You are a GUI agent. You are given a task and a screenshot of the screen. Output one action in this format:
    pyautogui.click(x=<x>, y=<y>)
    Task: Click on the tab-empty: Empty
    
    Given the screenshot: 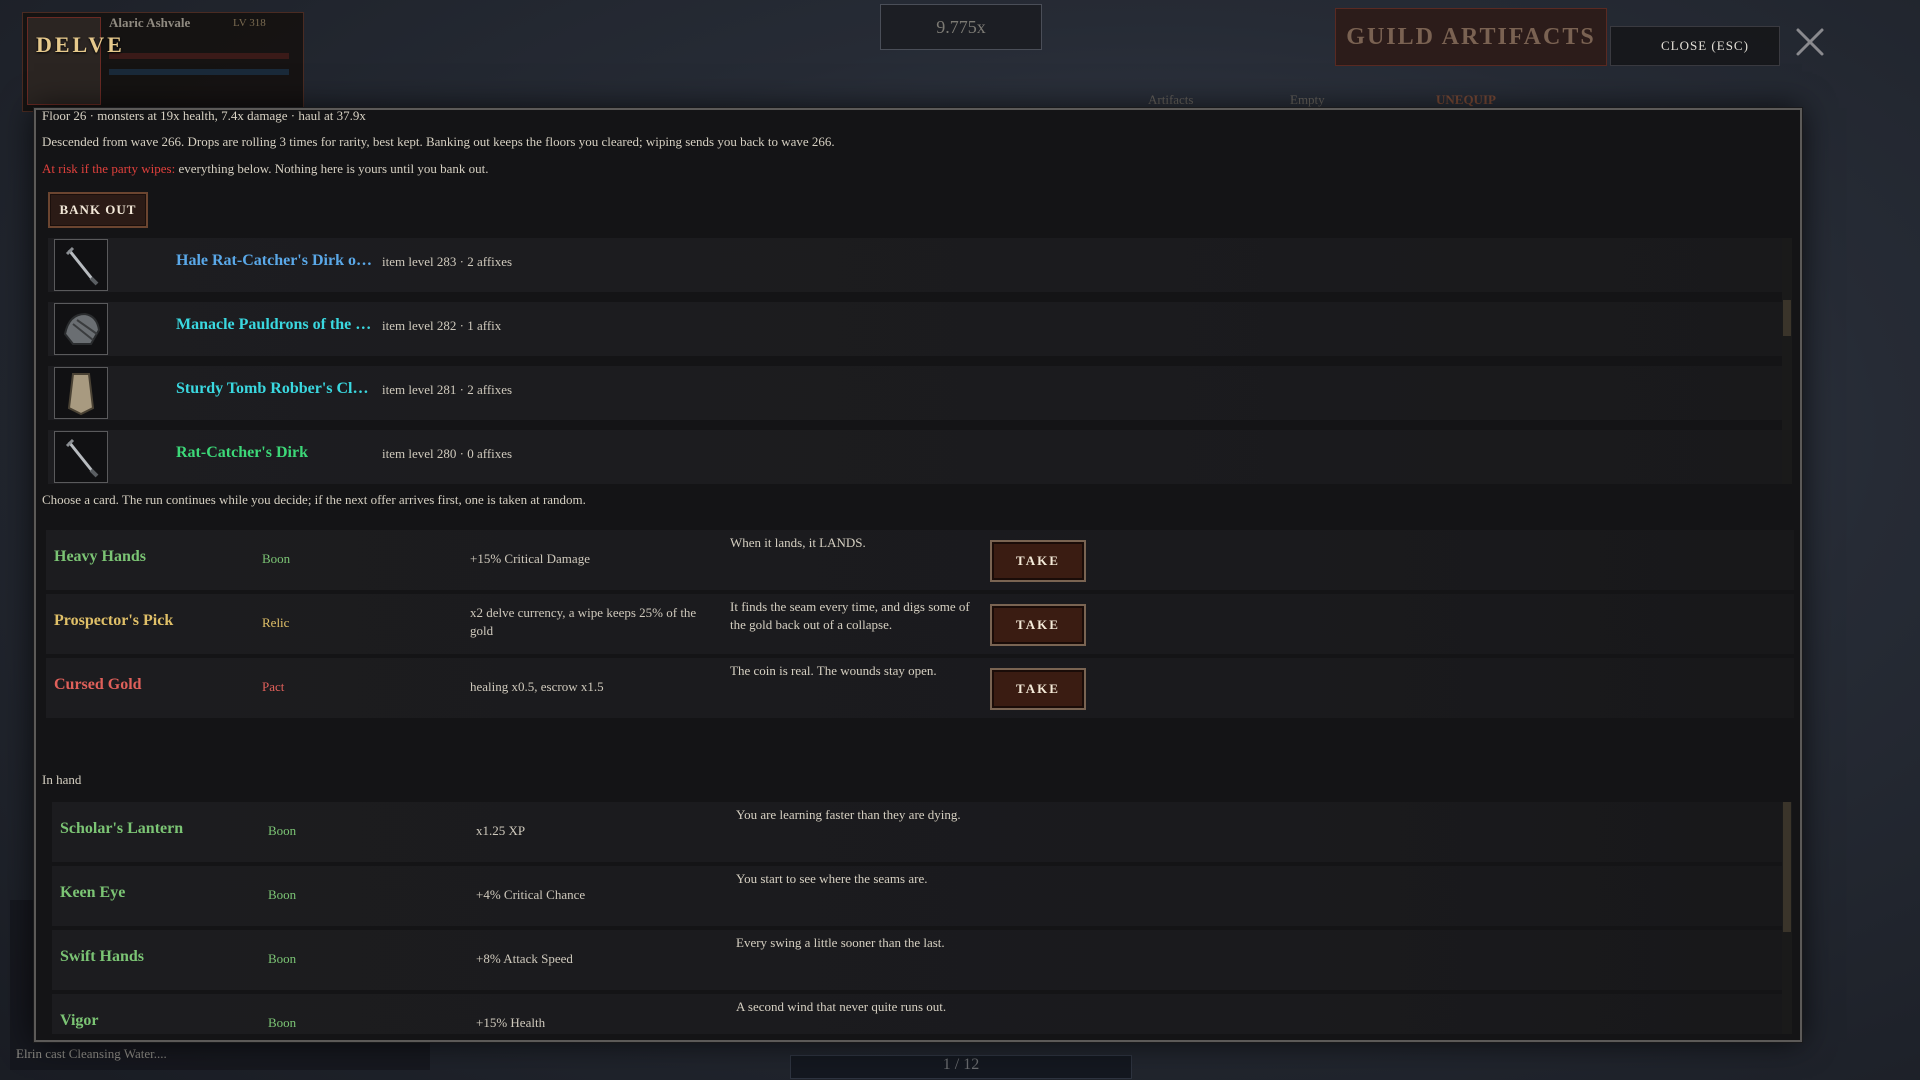 What is the action you would take?
    pyautogui.click(x=1307, y=99)
    